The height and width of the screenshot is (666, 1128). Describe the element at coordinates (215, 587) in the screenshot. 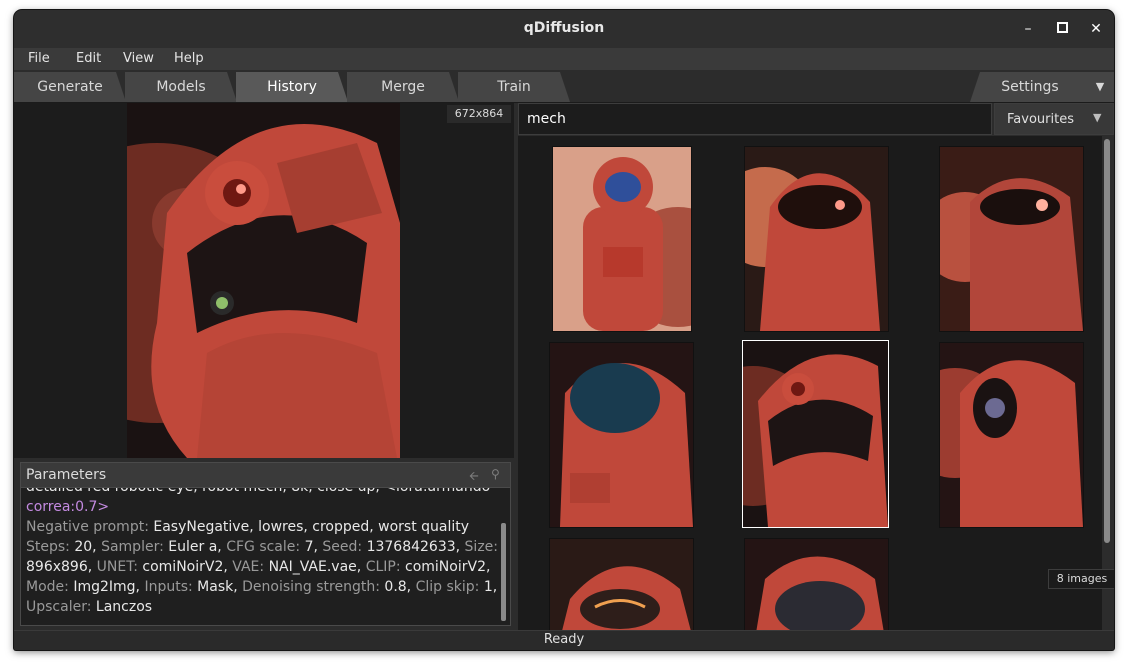

I see `param-value: Mask` at that location.